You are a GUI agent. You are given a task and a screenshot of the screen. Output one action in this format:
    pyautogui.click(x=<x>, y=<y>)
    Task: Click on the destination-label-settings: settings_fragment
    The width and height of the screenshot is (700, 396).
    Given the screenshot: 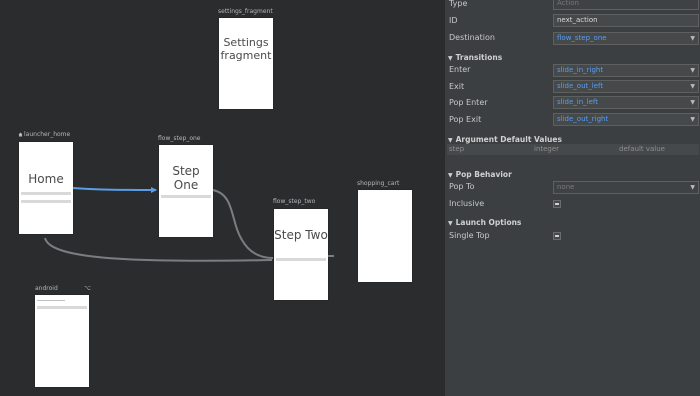 What is the action you would take?
    pyautogui.click(x=245, y=11)
    